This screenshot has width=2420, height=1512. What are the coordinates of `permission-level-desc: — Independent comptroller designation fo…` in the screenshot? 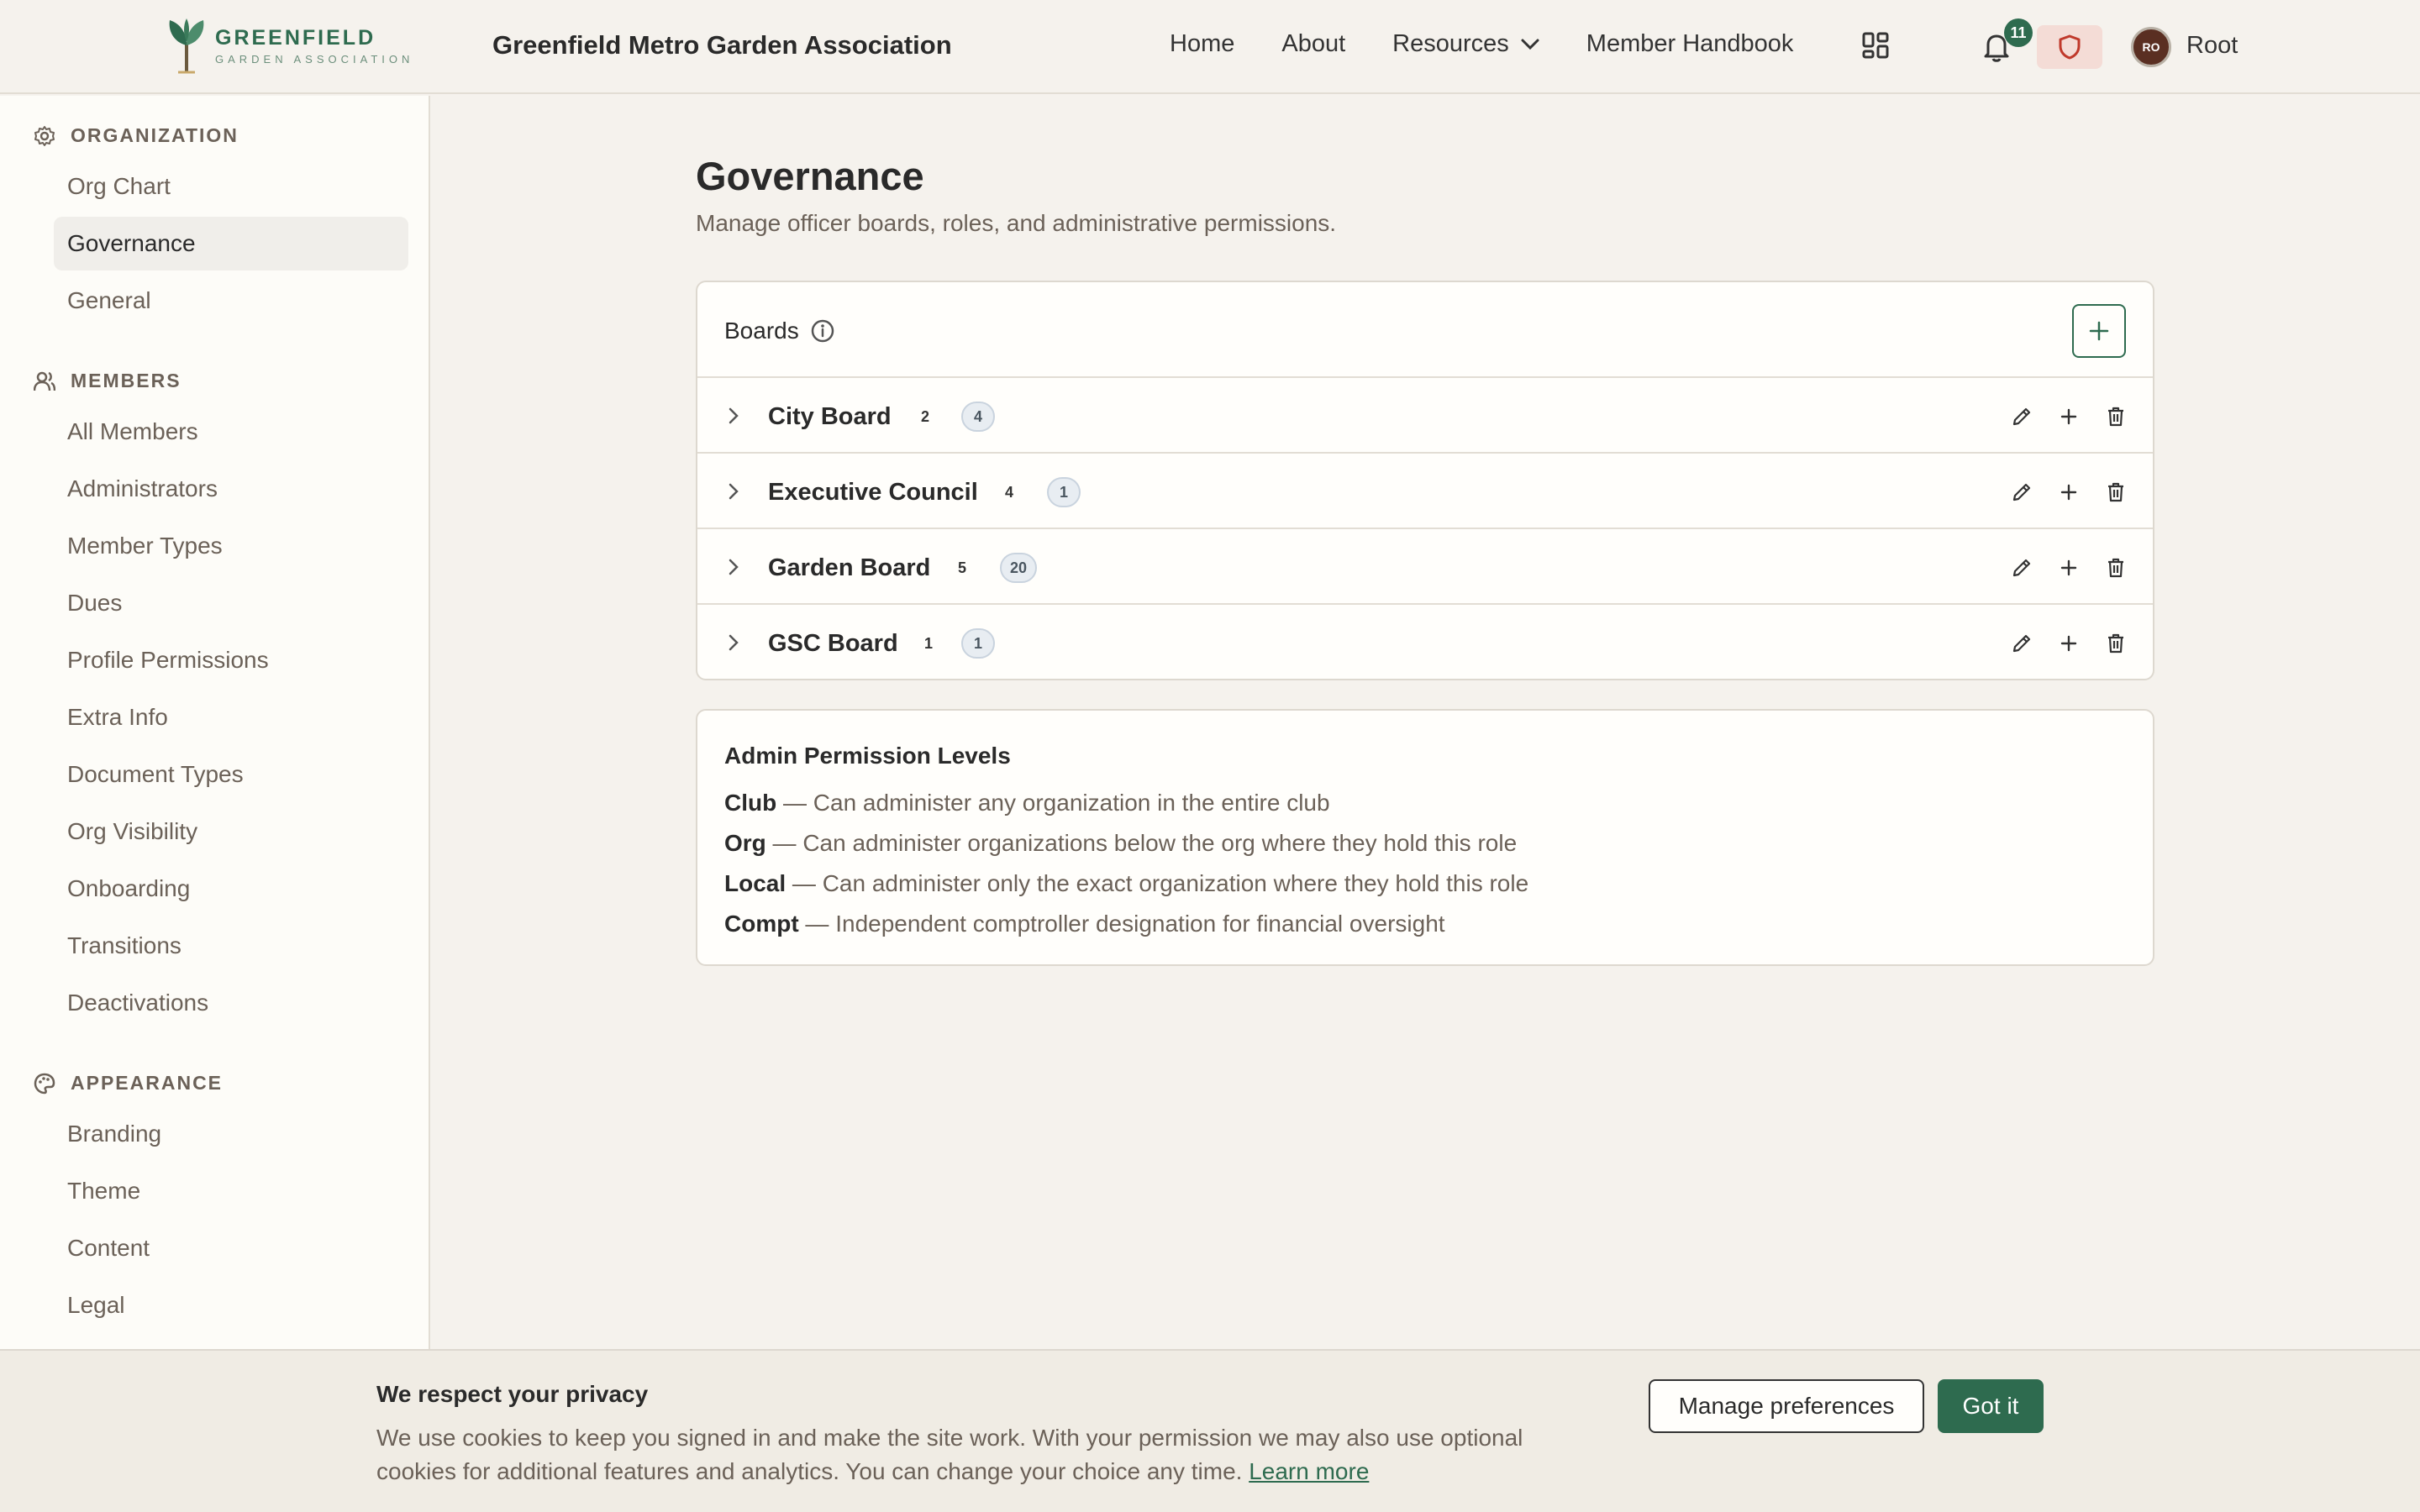 It's located at (1121, 924).